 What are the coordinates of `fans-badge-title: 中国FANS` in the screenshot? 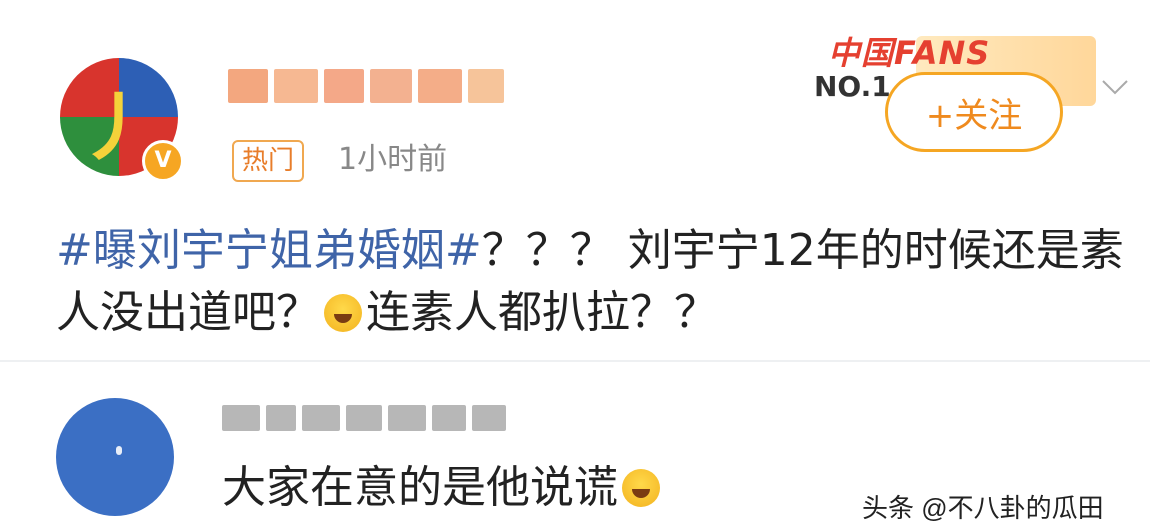 It's located at (909, 53).